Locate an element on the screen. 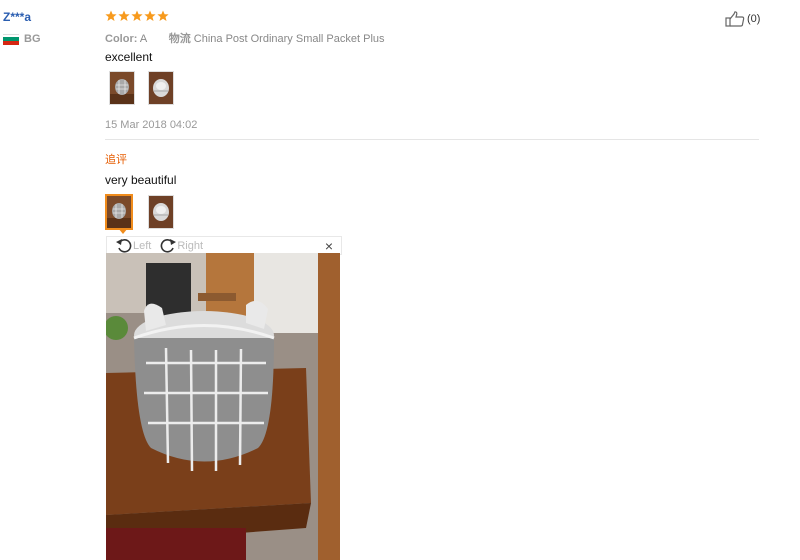 The image size is (800, 560). helpful-button: (0) is located at coordinates (742, 19).